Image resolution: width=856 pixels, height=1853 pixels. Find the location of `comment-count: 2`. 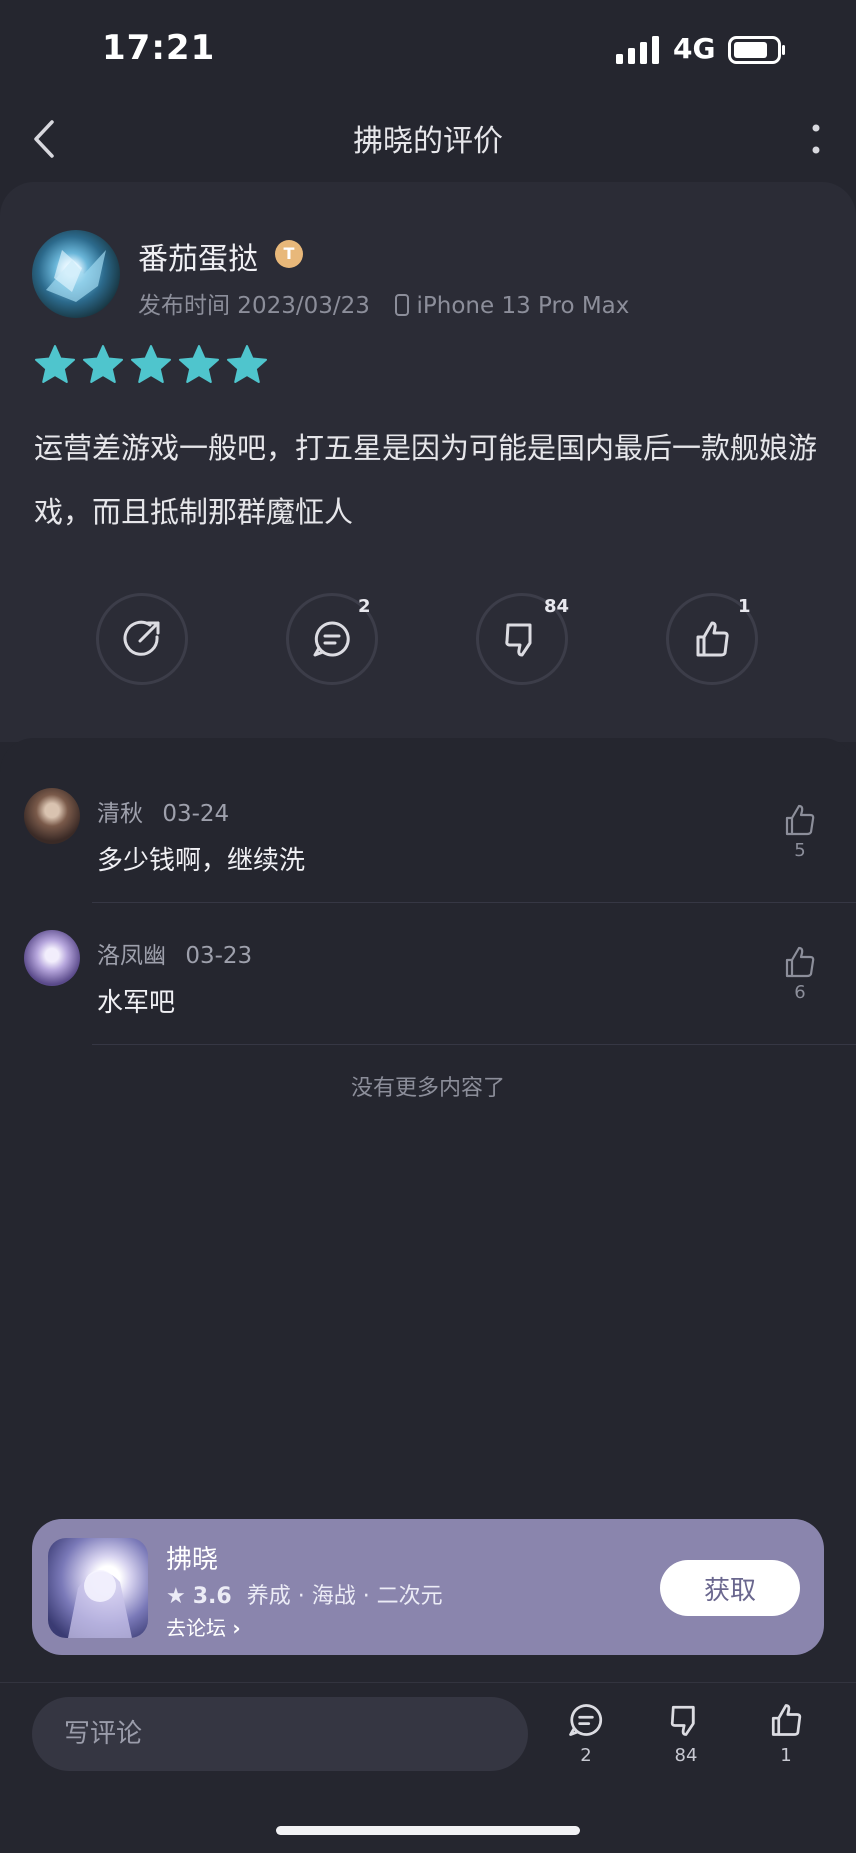

comment-count: 2 is located at coordinates (364, 606).